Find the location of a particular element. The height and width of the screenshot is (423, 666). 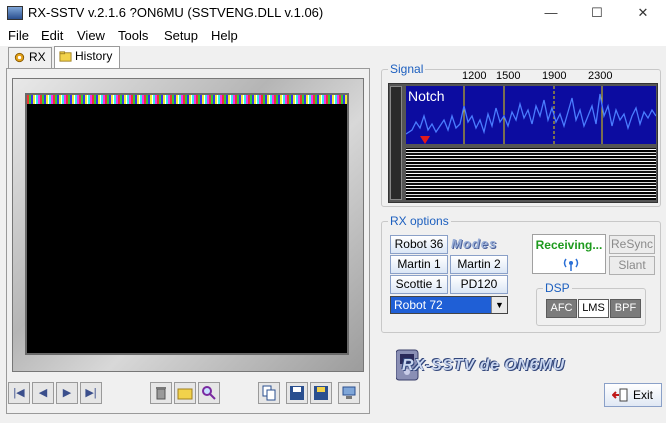

menu-view: View is located at coordinates (91, 35).